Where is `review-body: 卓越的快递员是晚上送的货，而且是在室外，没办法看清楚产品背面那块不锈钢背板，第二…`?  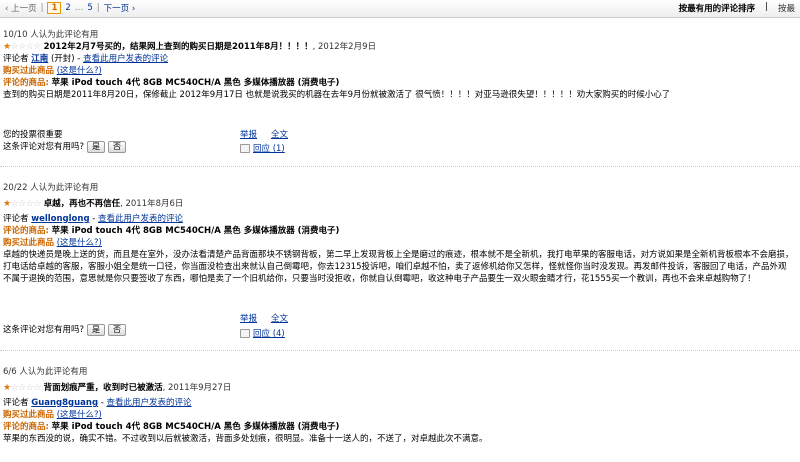
review-body: 卓越的快递员是晚上送的货，而且是在室外，没办法看清楚产品背面那块不锈钢背板，第二… is located at coordinates (398, 267).